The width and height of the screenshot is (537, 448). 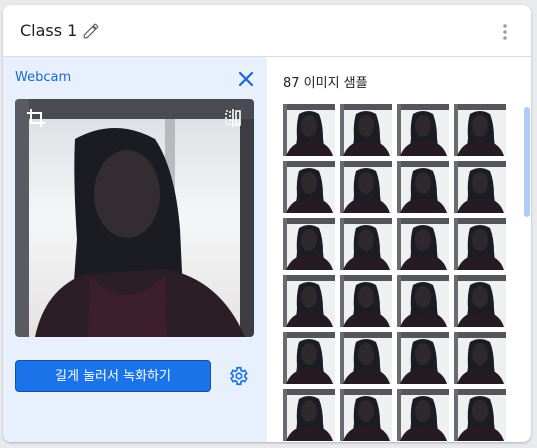 I want to click on scrollbar-thumb, so click(x=527, y=162).